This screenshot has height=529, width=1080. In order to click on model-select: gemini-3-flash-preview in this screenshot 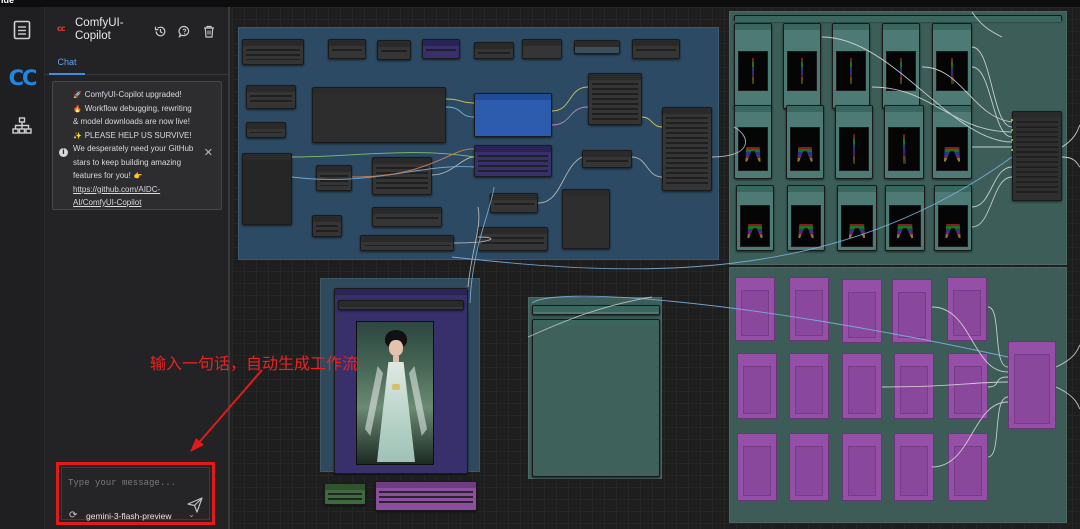, I will do `click(129, 516)`.